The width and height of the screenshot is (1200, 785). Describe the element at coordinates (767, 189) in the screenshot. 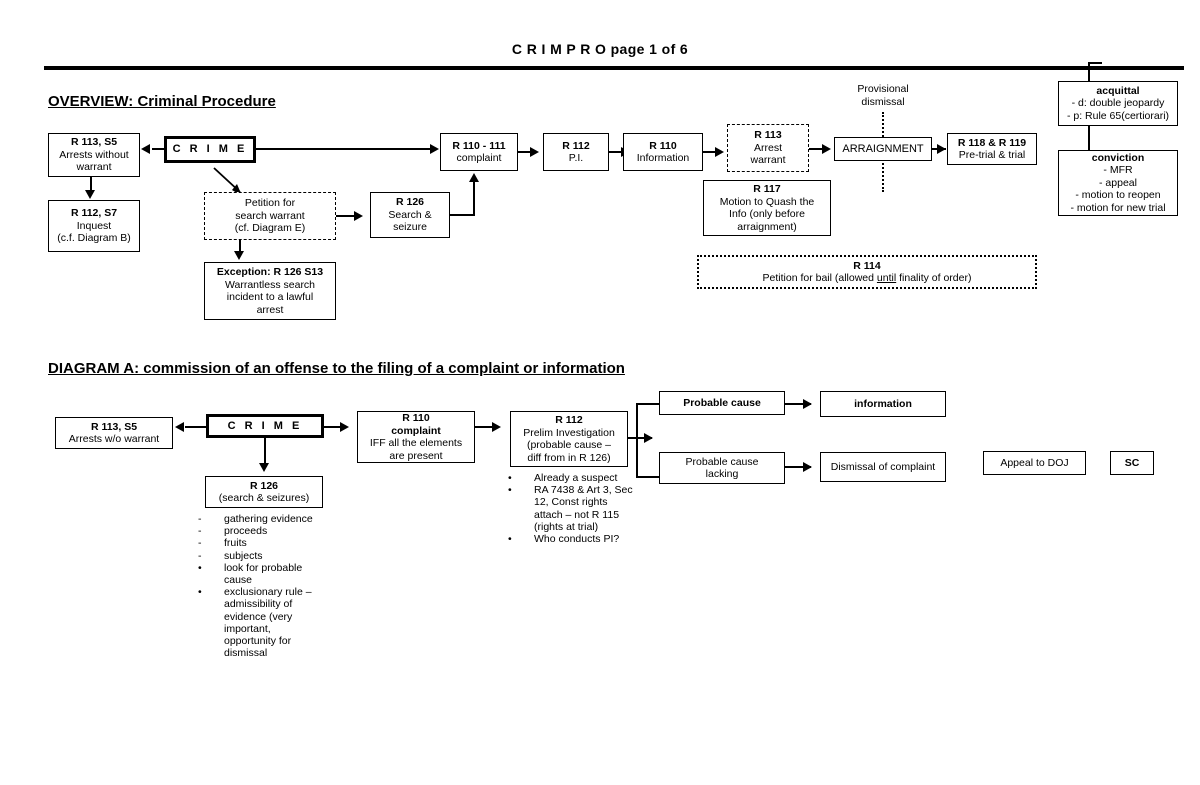

I see `box-title: R 117` at that location.